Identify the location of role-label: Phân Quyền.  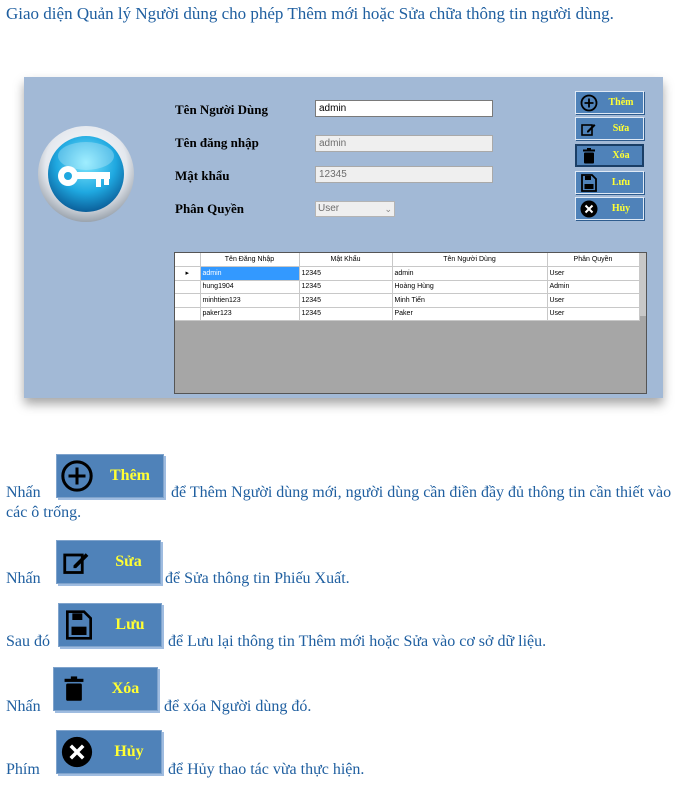
(209, 208).